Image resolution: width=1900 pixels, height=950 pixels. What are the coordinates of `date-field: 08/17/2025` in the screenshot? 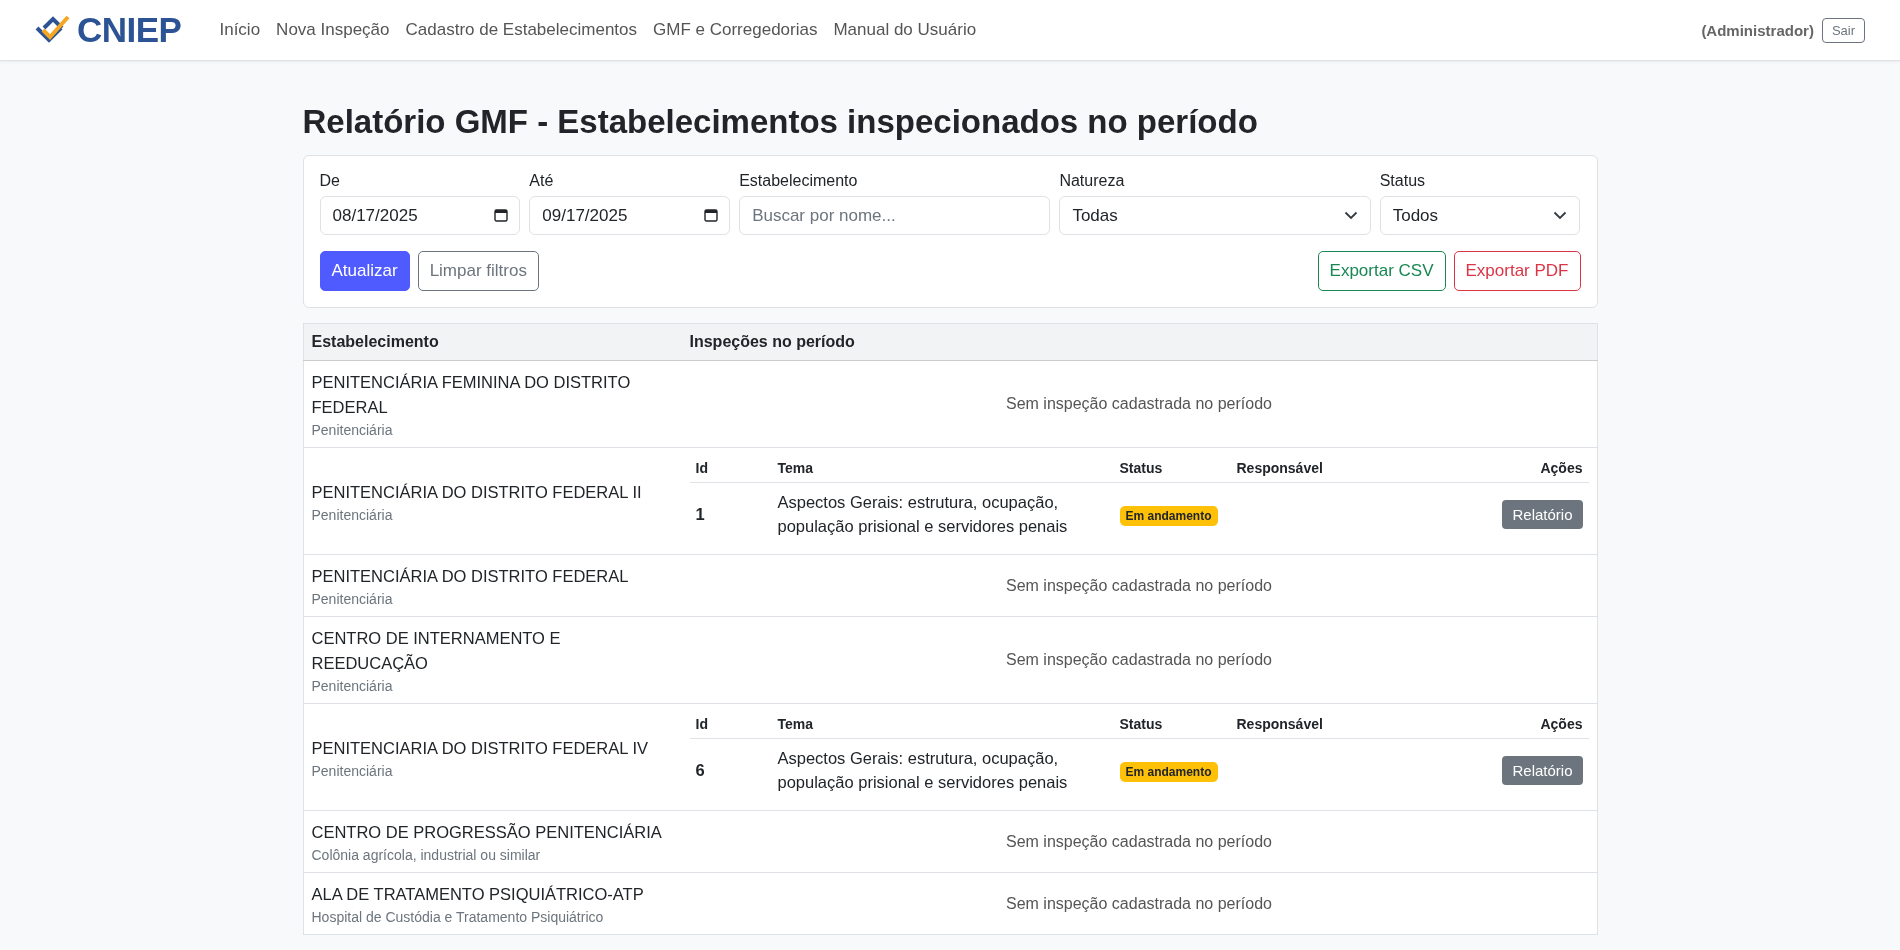 It's located at (420, 215).